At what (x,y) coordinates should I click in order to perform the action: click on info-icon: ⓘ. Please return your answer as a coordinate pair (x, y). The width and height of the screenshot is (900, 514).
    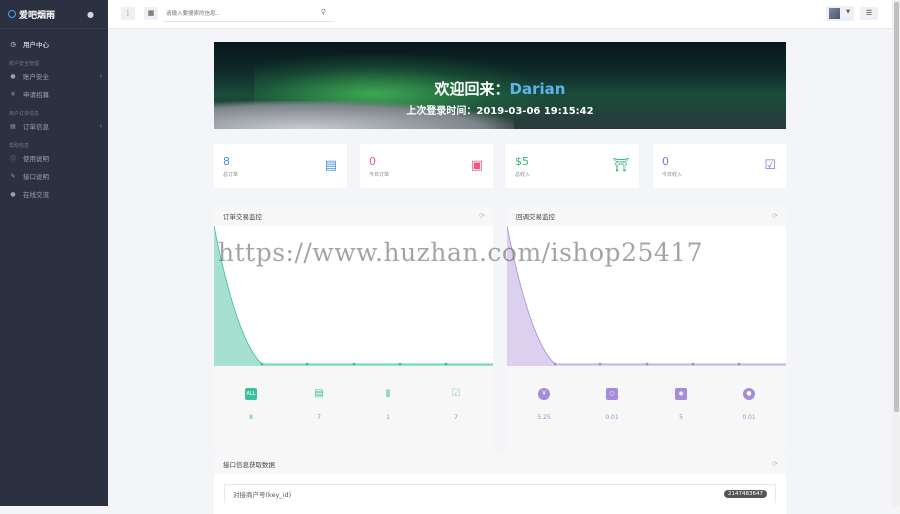
    Looking at the image, I should click on (12, 159).